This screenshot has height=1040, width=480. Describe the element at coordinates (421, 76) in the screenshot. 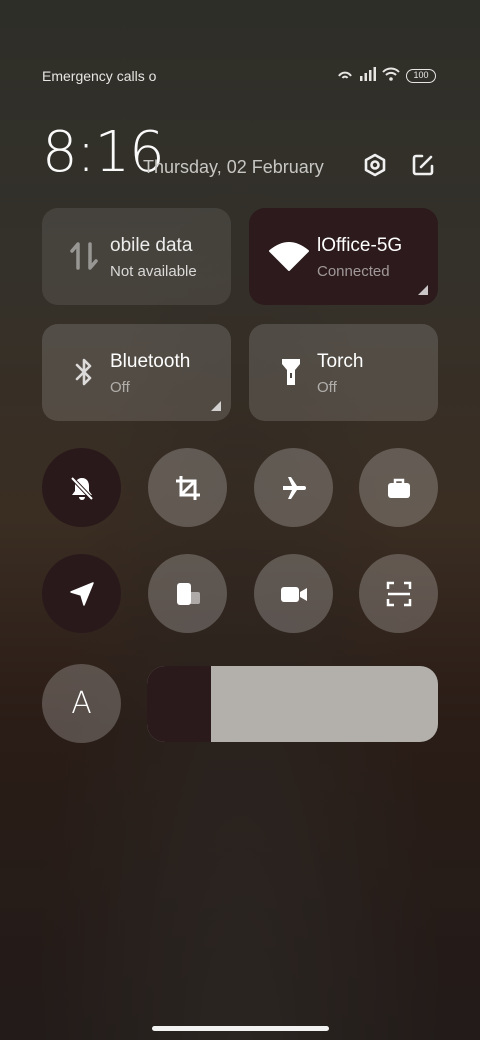

I see `battery-icon: 100` at that location.